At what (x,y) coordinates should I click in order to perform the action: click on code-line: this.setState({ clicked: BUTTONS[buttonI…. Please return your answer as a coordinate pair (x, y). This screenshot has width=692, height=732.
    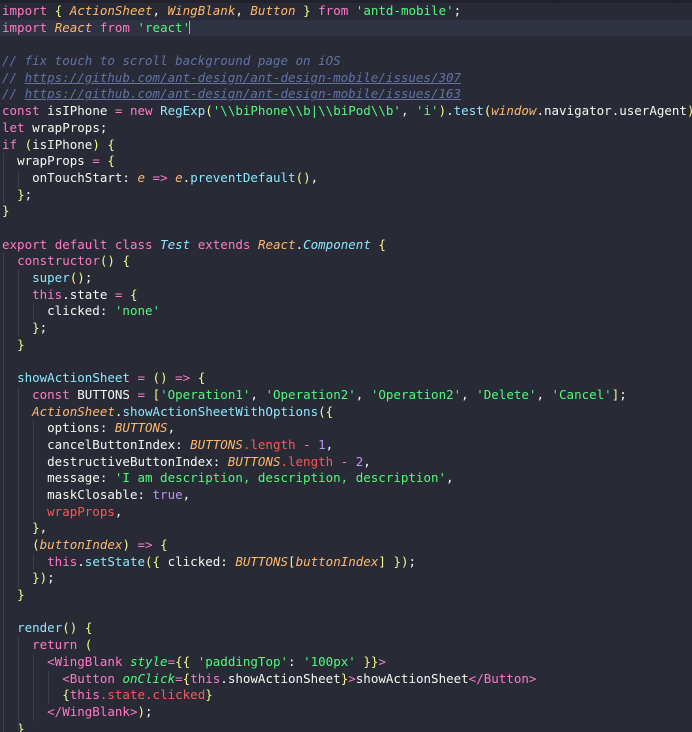
    Looking at the image, I should click on (346, 562).